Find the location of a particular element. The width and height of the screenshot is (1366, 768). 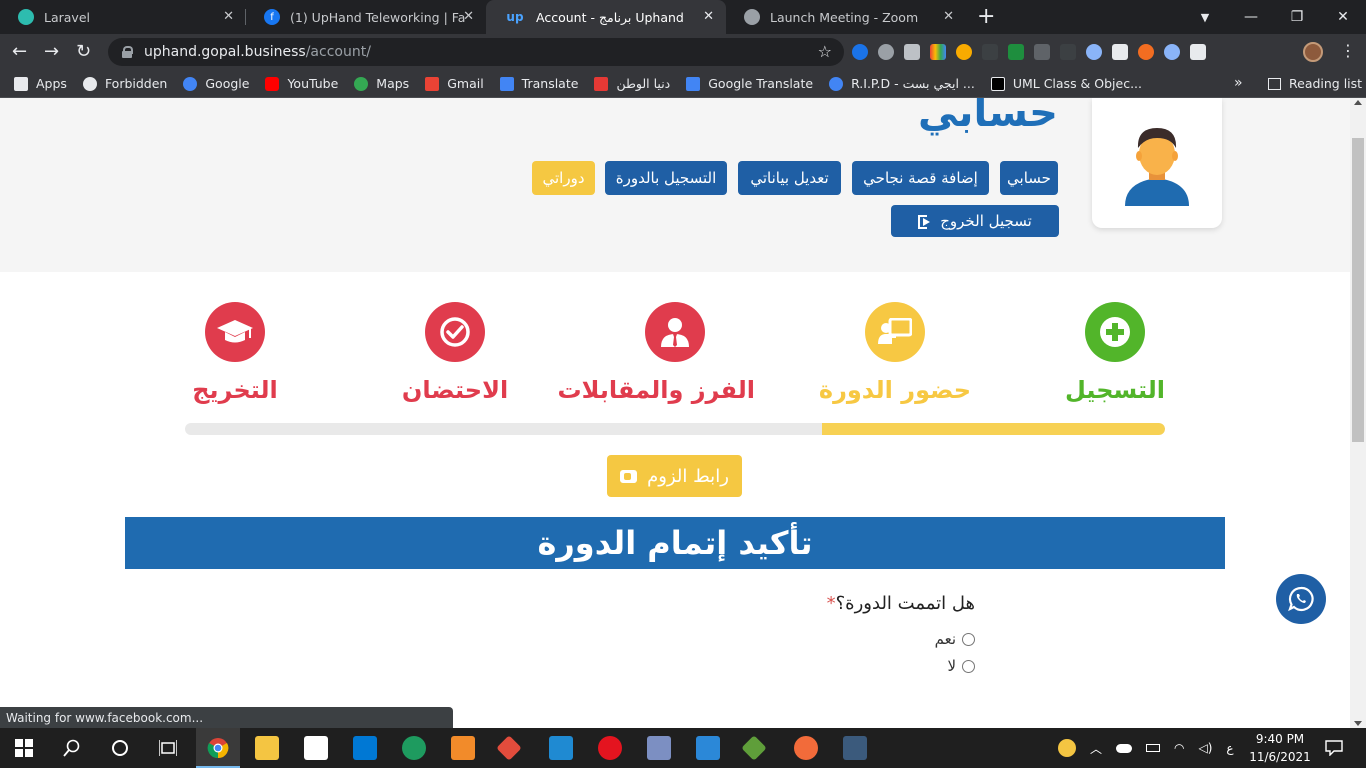

my-courses-button: دوراتي is located at coordinates (563, 178).